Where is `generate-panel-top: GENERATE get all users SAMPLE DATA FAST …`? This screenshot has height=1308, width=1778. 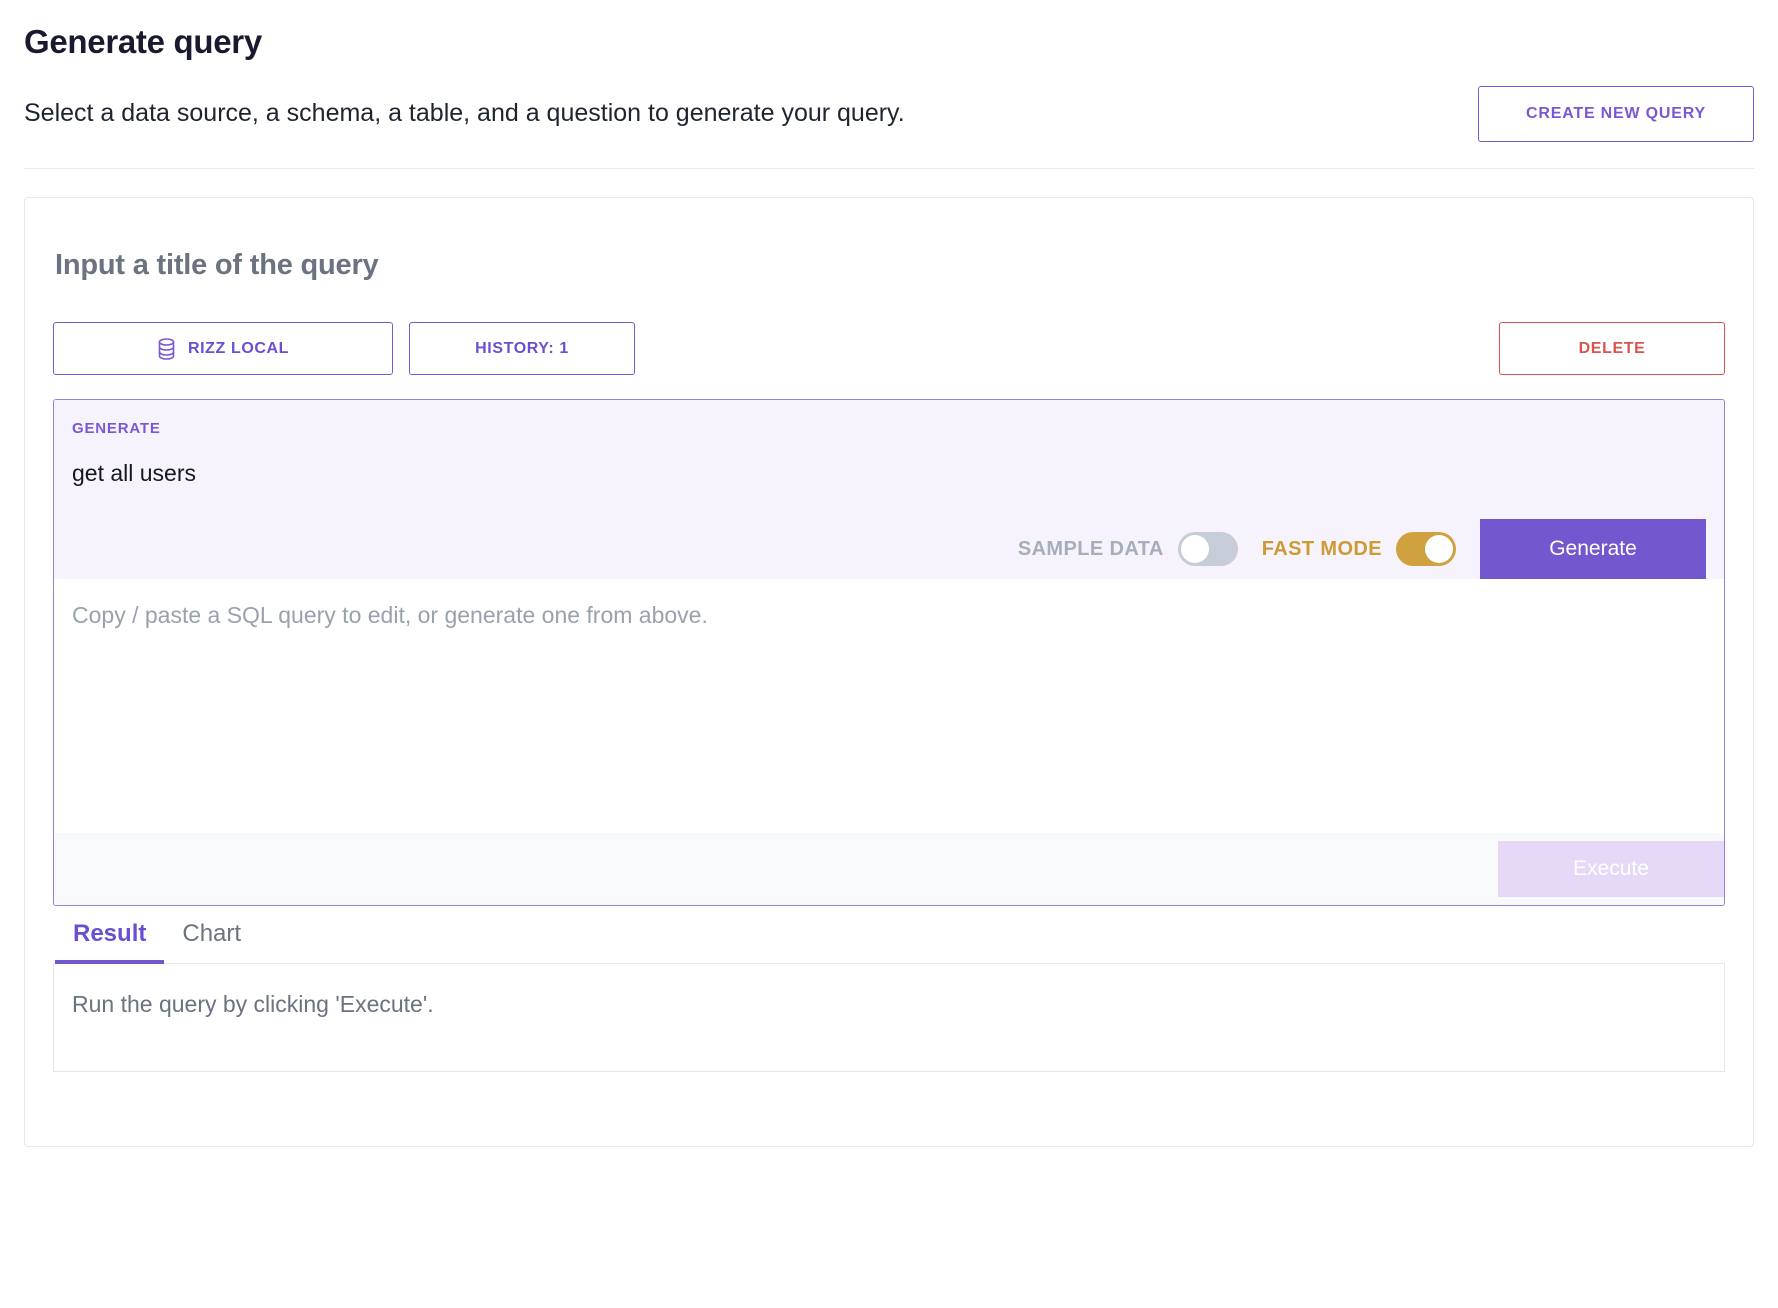
generate-panel-top: GENERATE get all users SAMPLE DATA FAST … is located at coordinates (889, 490).